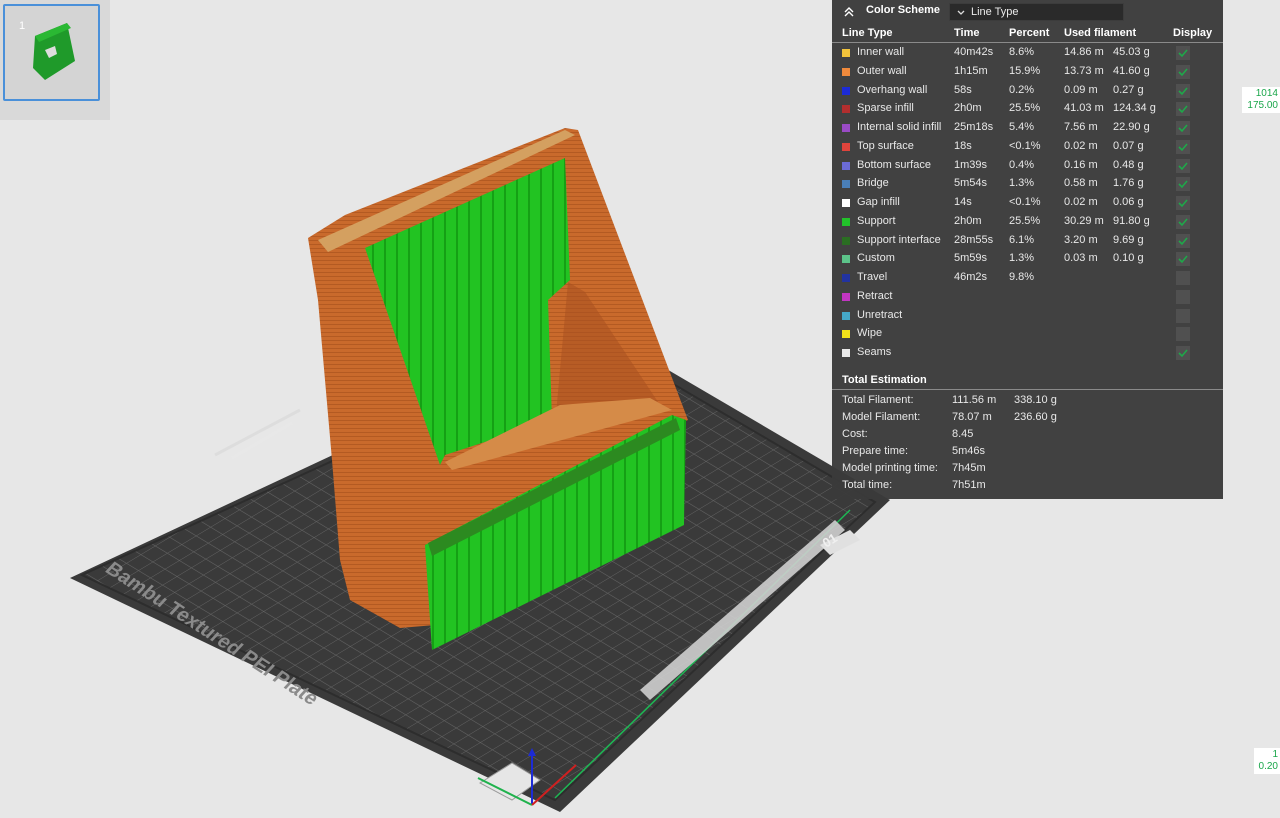 The image size is (1280, 818). I want to click on line-type-name: Gap infill, so click(878, 202).